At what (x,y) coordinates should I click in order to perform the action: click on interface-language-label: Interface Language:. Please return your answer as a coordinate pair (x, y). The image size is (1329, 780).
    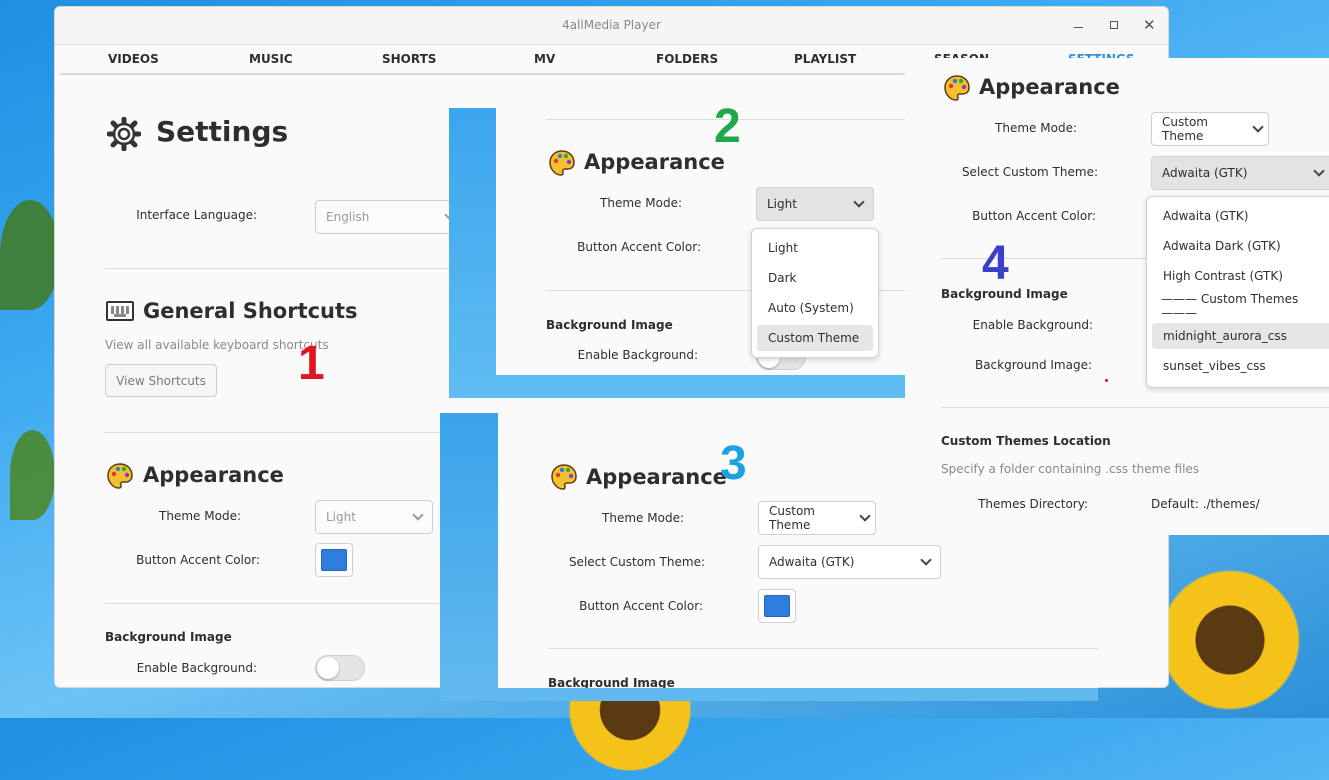
    Looking at the image, I should click on (196, 215).